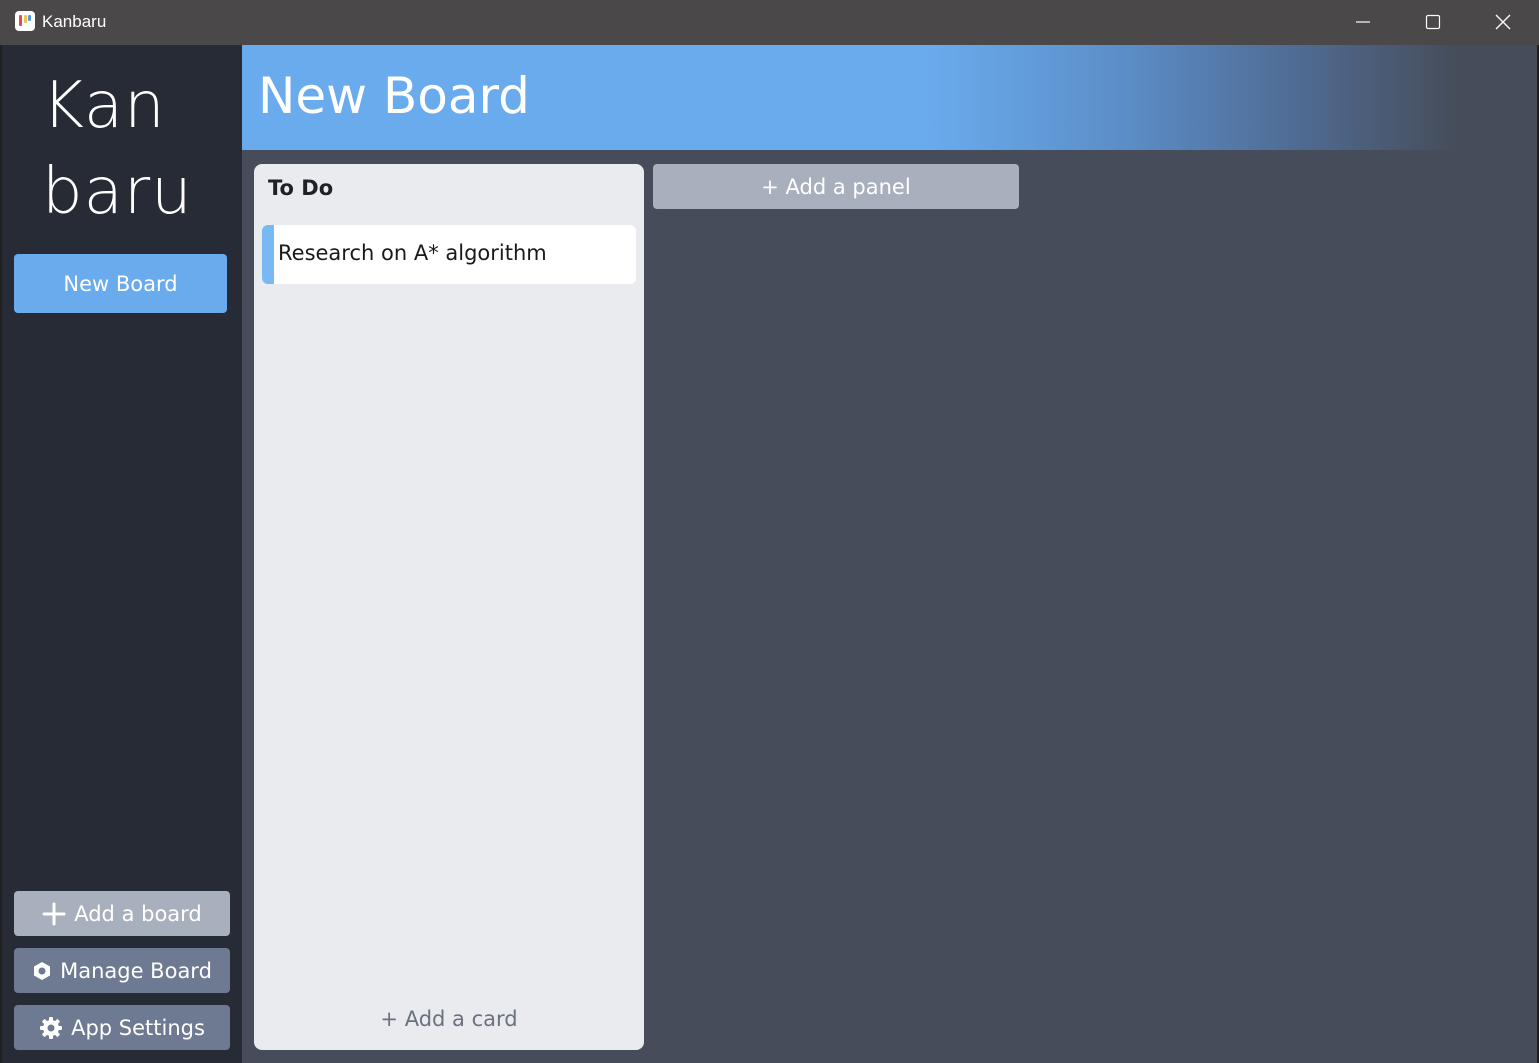 The width and height of the screenshot is (1539, 1063). Describe the element at coordinates (836, 186) in the screenshot. I see `add-panel-button: + Add a panel` at that location.